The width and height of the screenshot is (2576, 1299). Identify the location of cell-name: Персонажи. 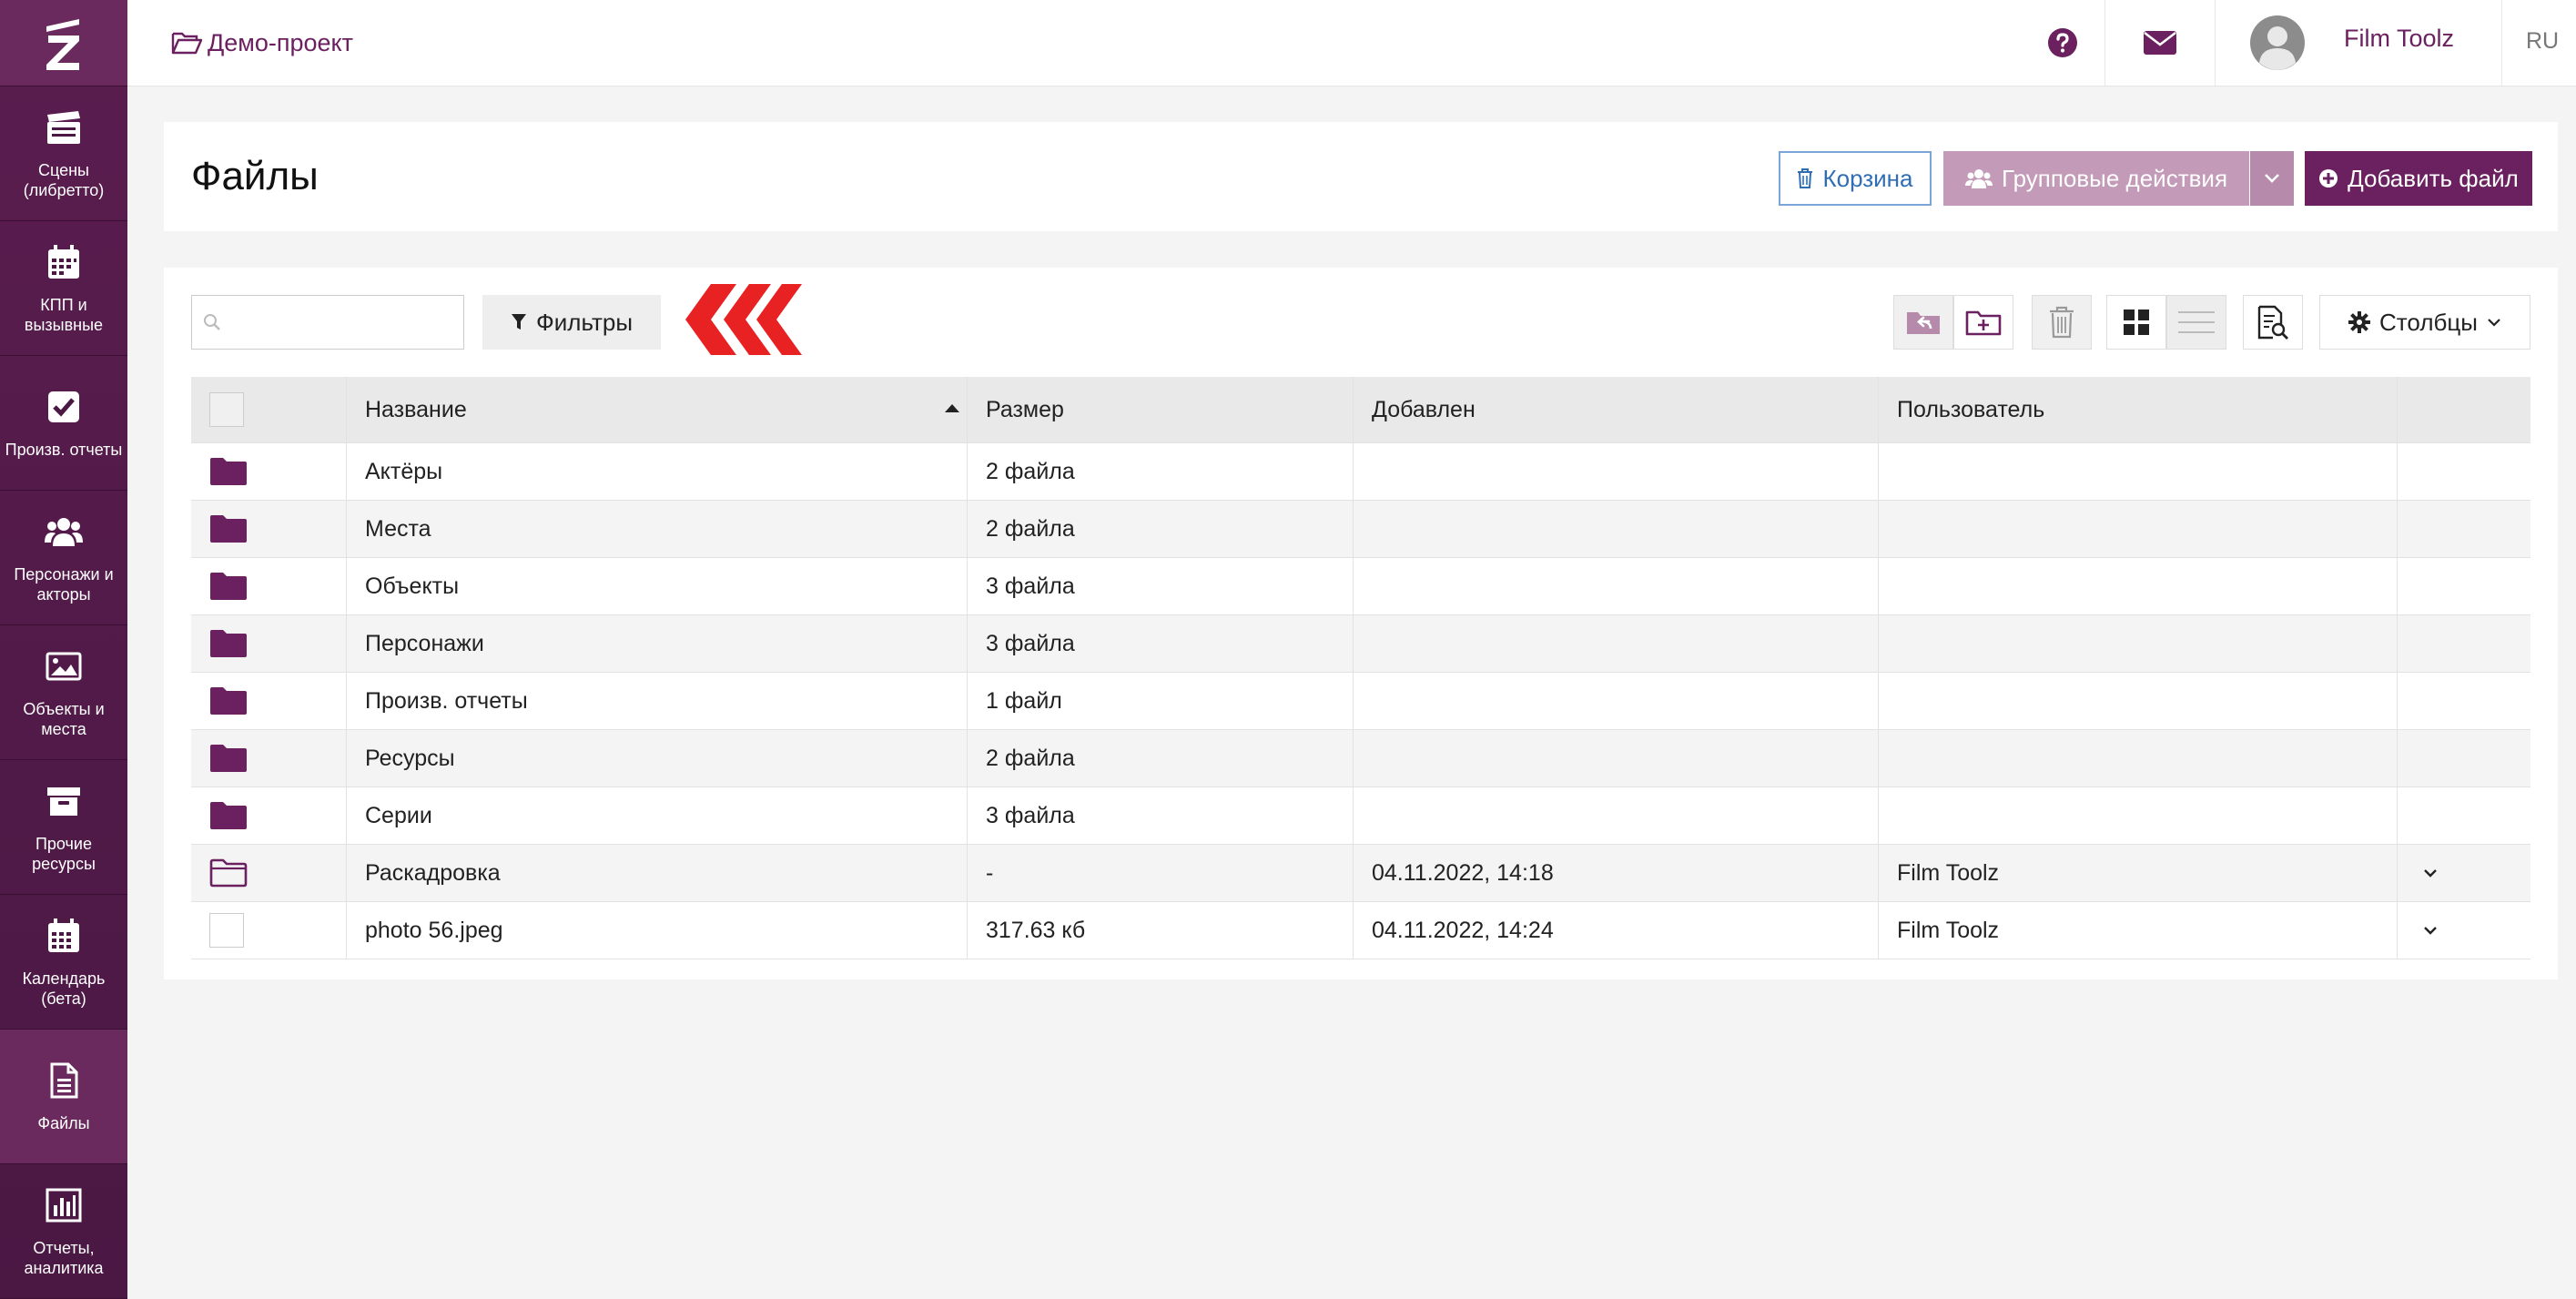
(656, 644).